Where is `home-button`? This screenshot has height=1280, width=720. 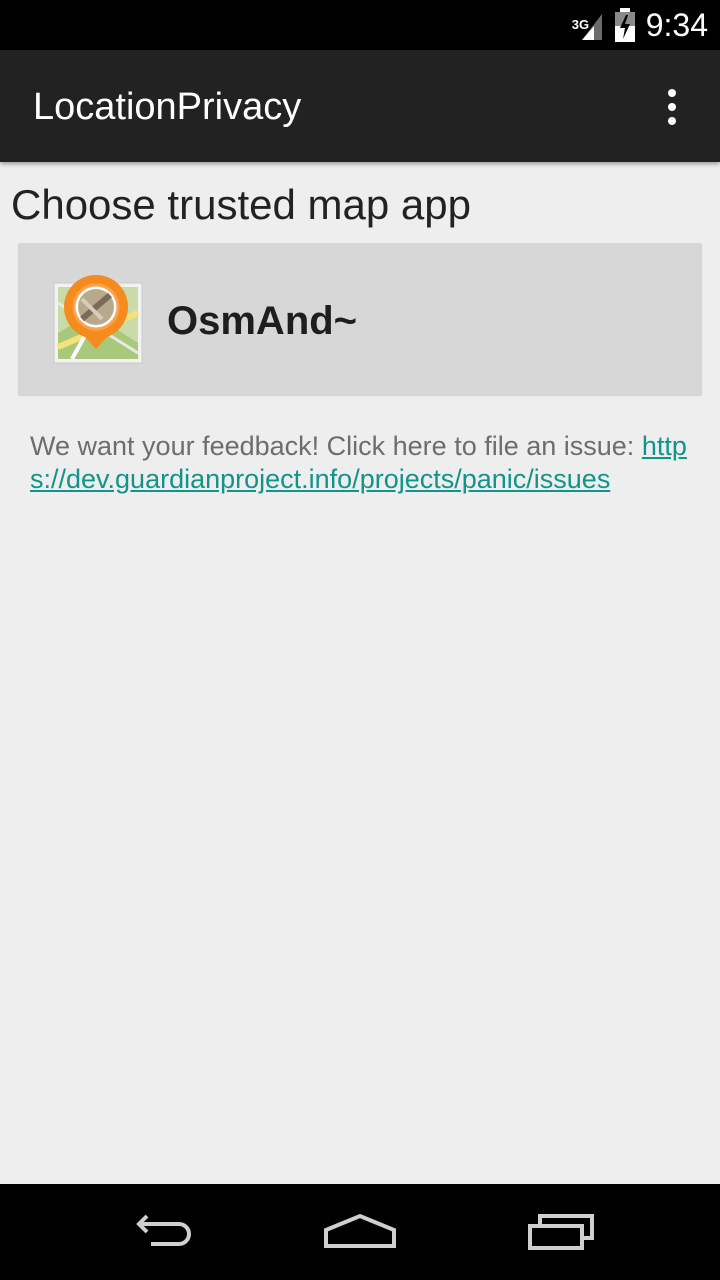
home-button is located at coordinates (360, 1232).